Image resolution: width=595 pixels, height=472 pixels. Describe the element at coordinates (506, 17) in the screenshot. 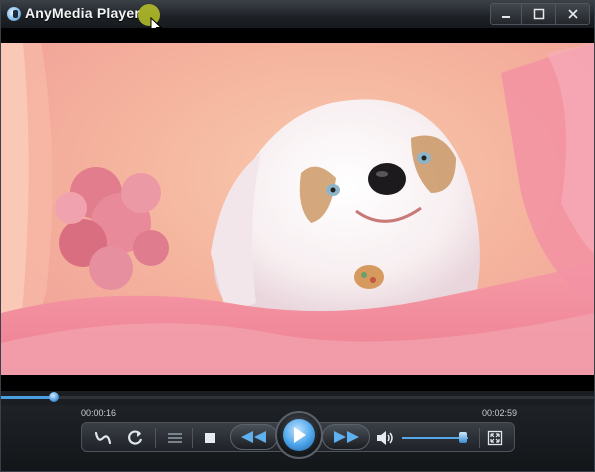

I see `minimize-icon` at that location.